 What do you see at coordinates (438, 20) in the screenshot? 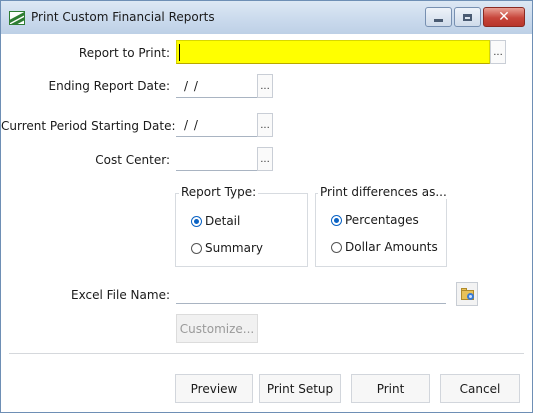
I see `minimize-icon` at bounding box center [438, 20].